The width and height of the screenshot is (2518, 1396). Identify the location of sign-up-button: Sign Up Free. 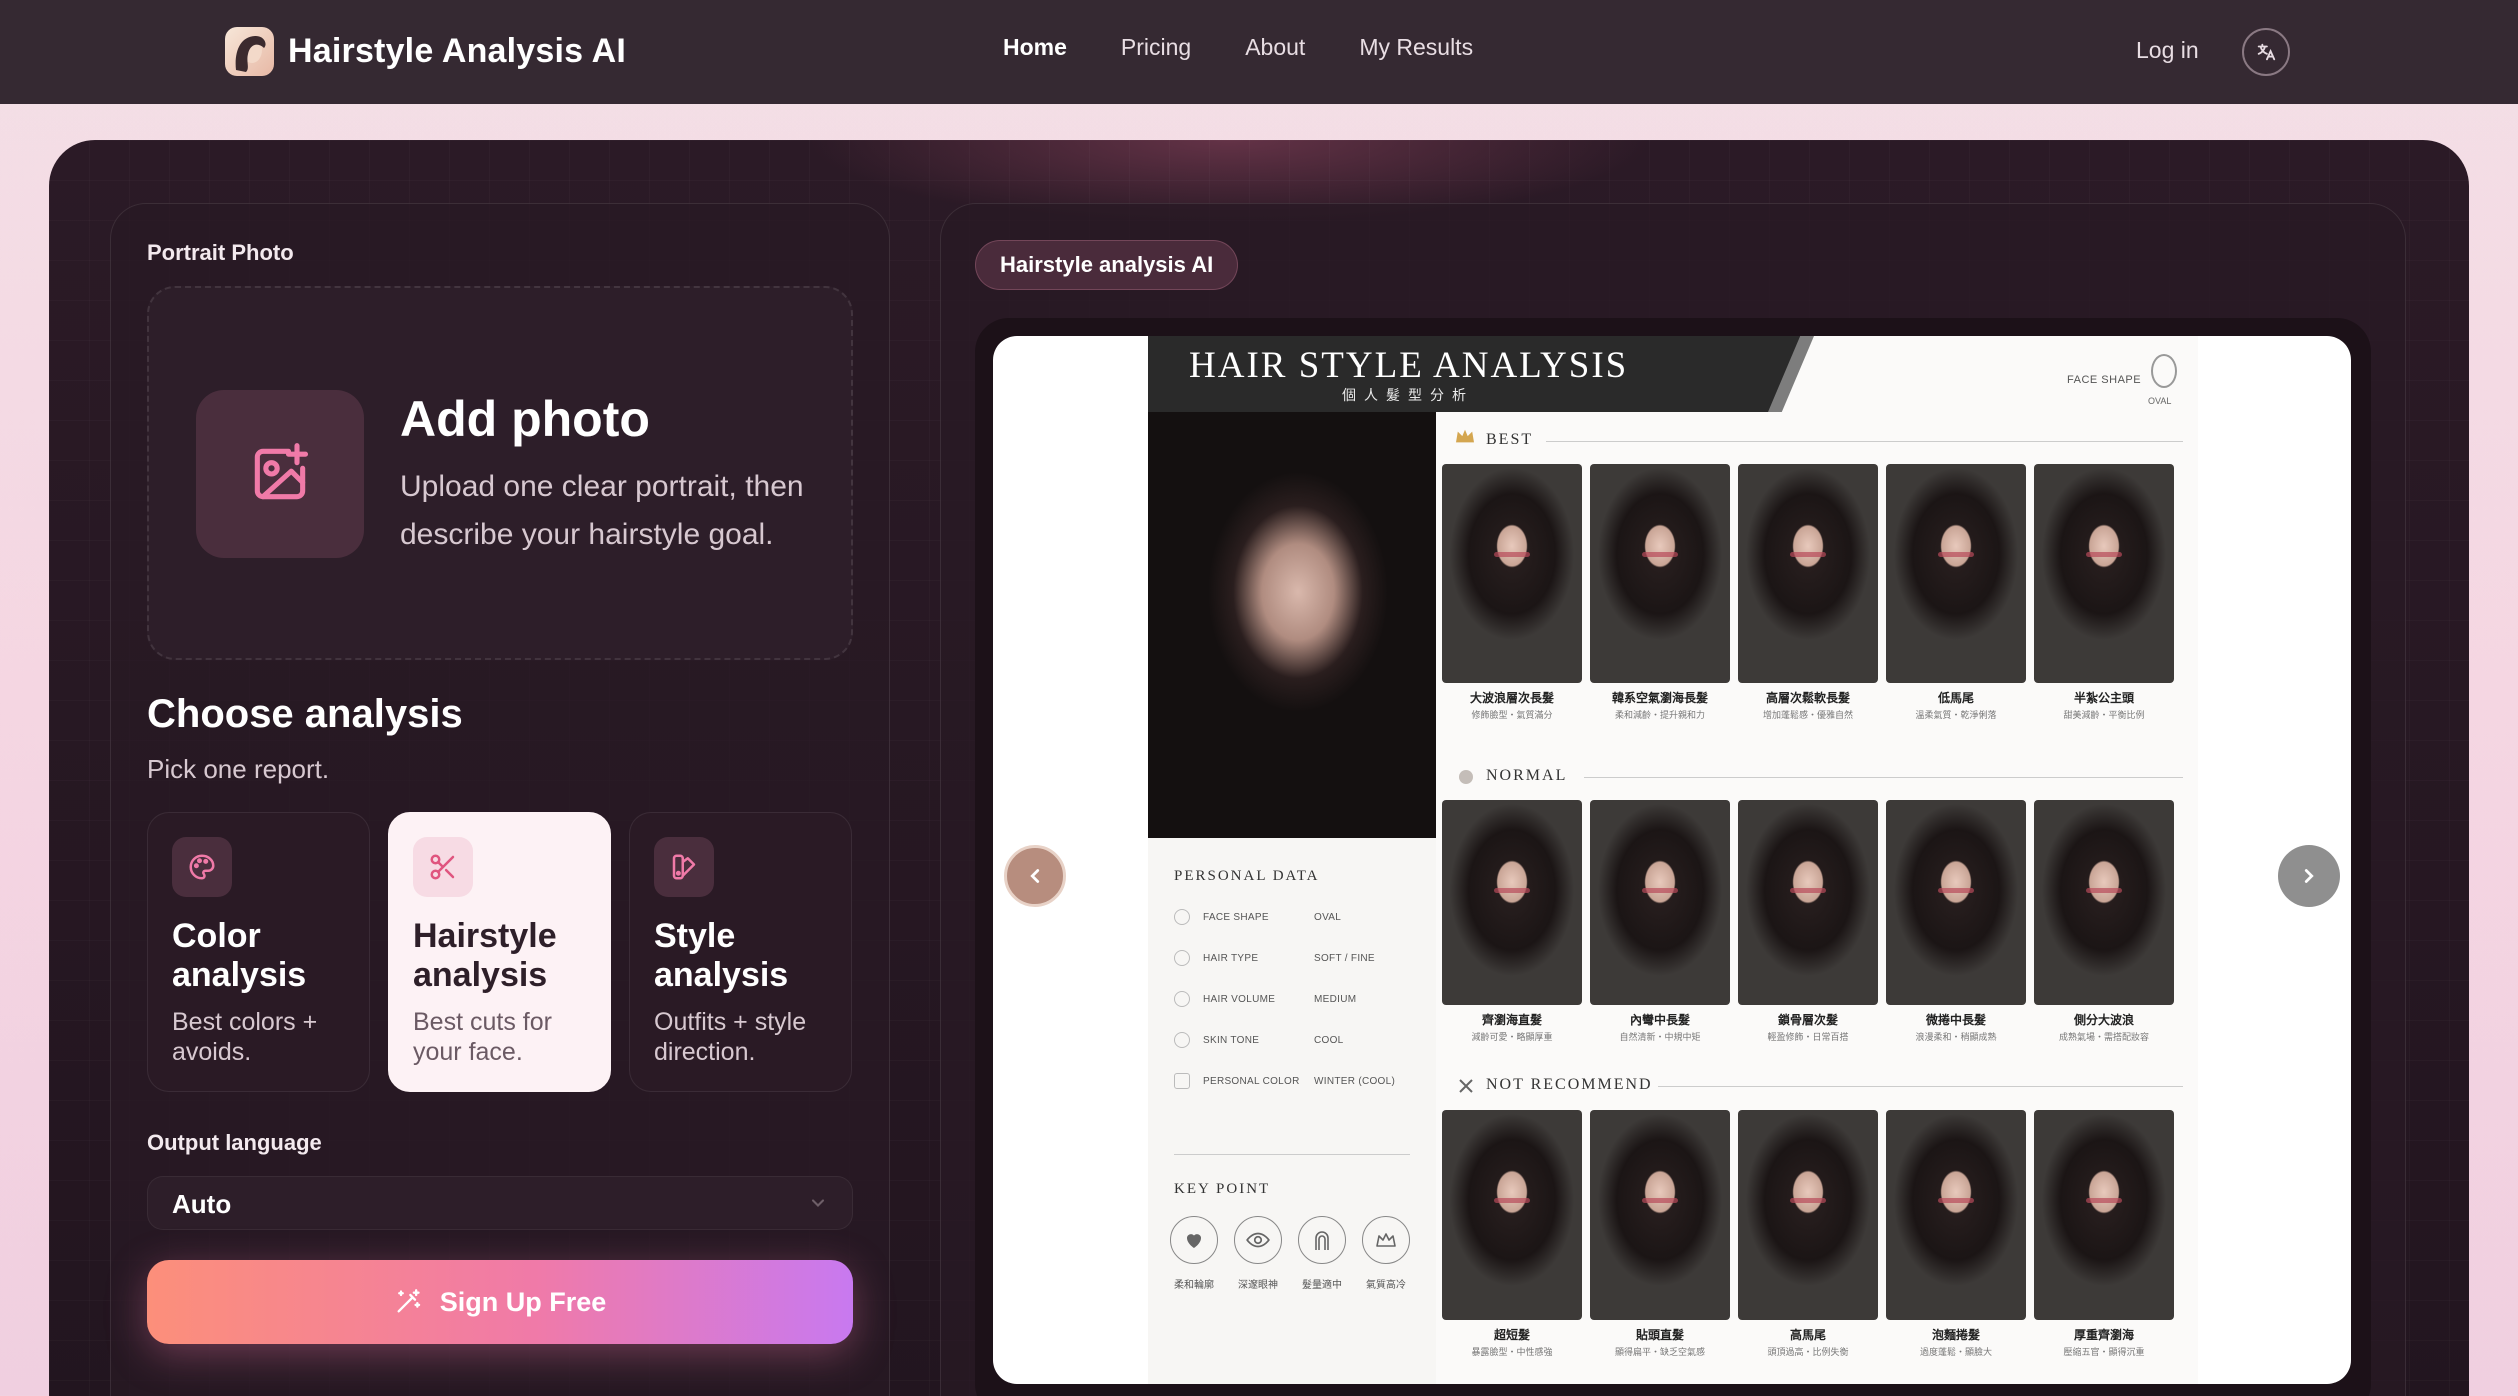
(500, 1302).